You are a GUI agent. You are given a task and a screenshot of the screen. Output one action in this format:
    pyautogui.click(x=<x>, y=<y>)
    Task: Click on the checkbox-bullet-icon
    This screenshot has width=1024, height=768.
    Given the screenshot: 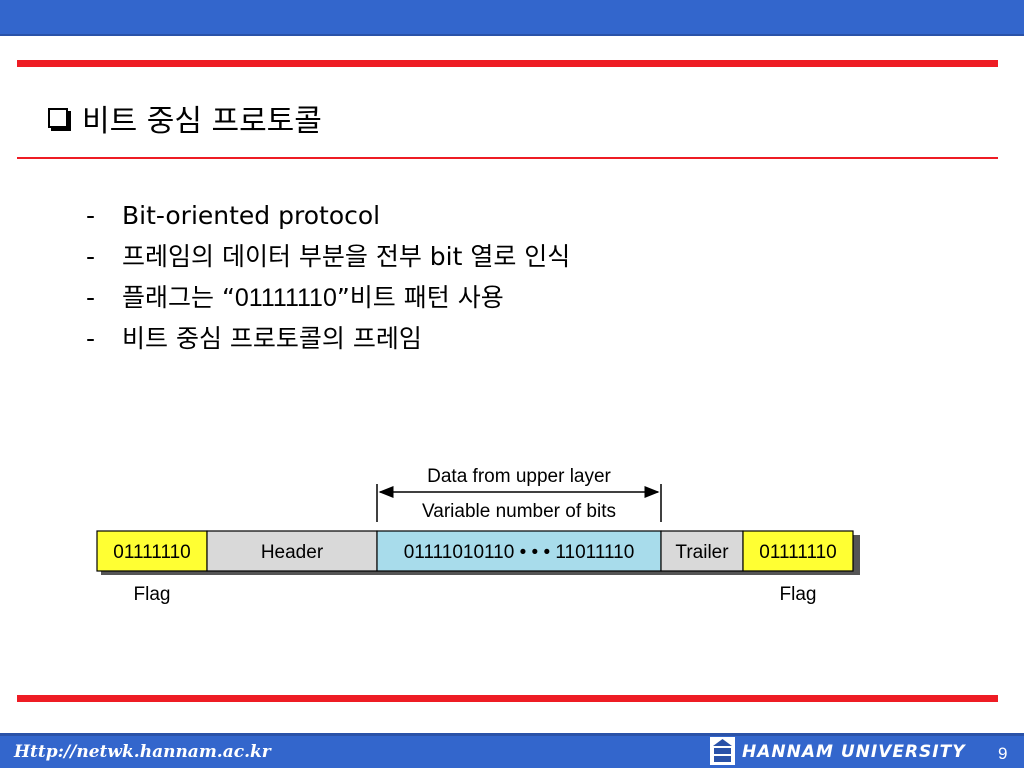 What is the action you would take?
    pyautogui.click(x=58, y=118)
    